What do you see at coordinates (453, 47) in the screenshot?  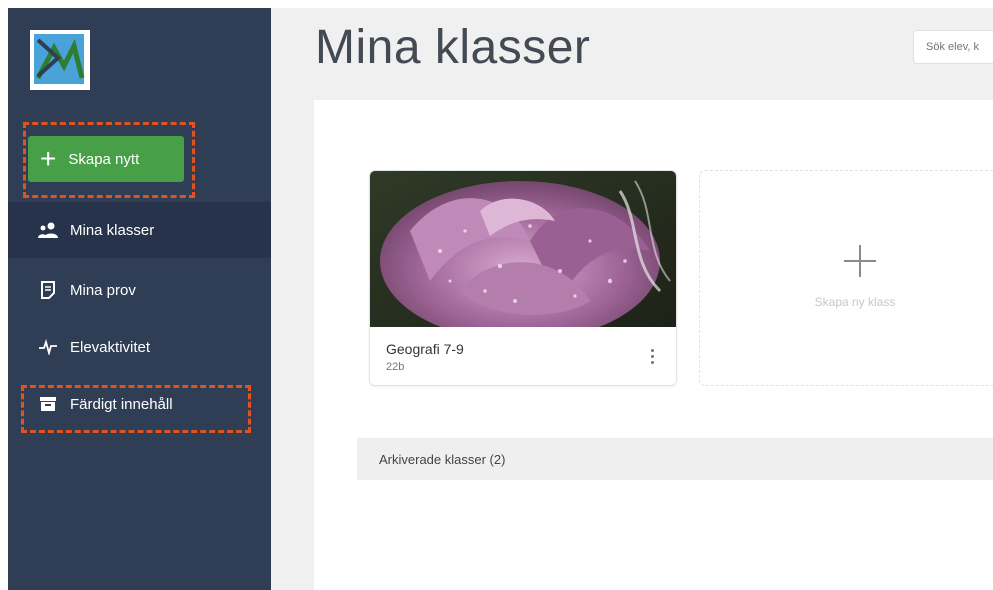 I see `page-title: Mina klasser` at bounding box center [453, 47].